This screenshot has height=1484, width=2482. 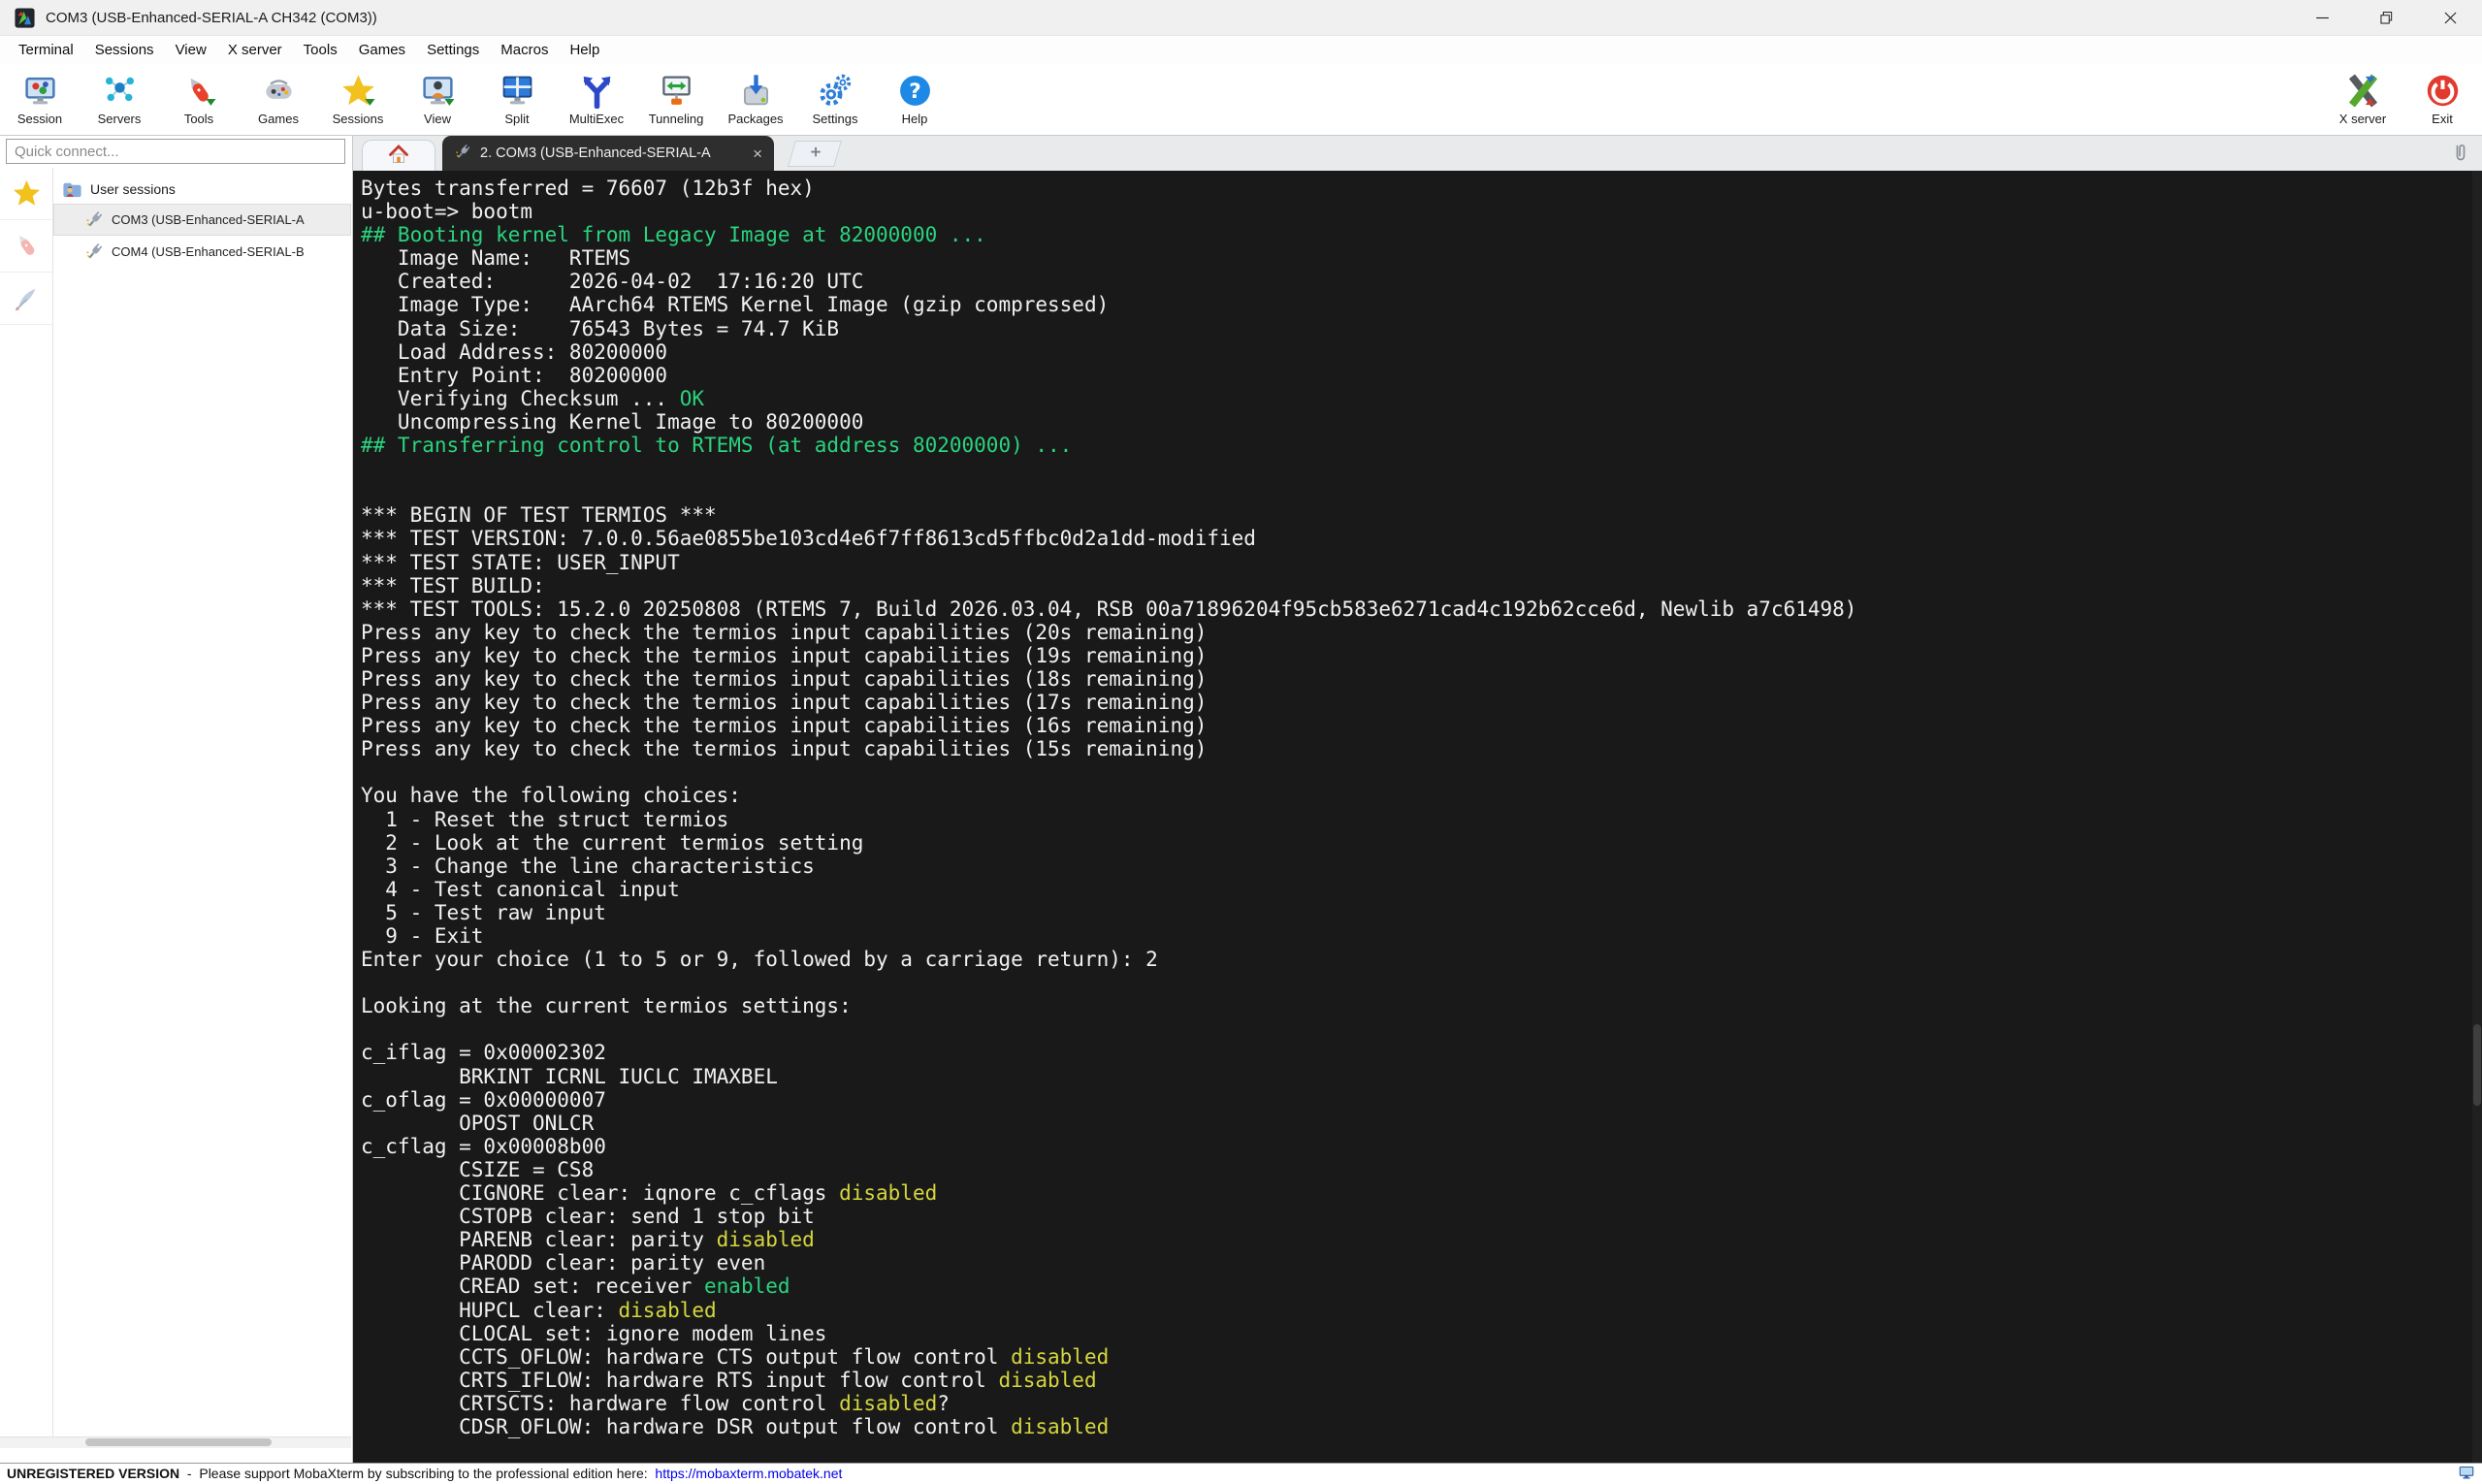 I want to click on terminal-line: Verifying Checksum ... OK, so click(x=1421, y=398).